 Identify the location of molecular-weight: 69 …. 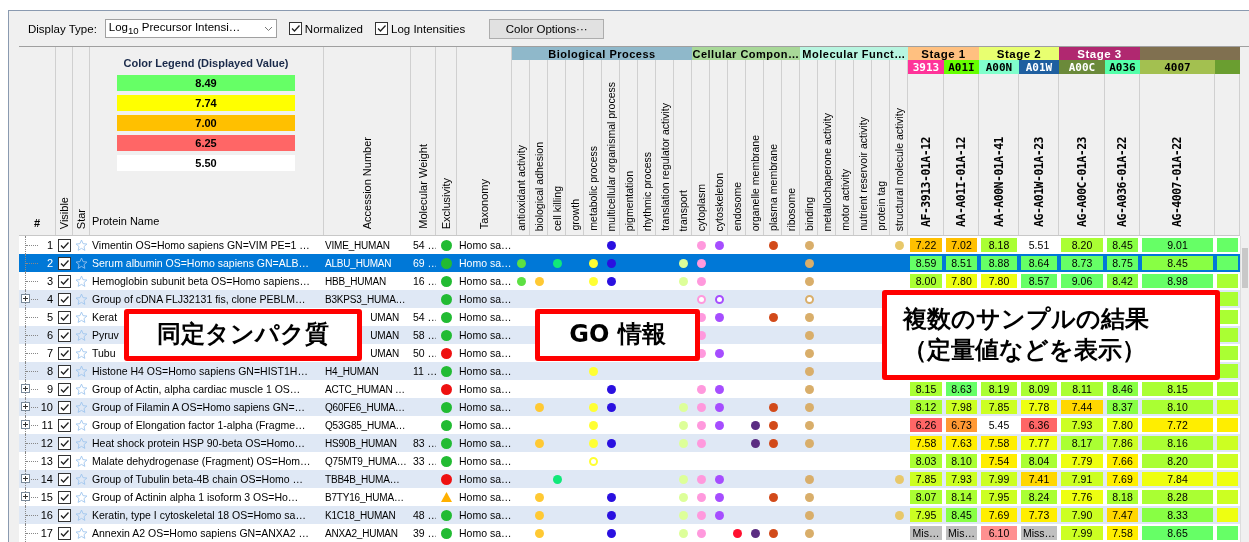
(424, 263).